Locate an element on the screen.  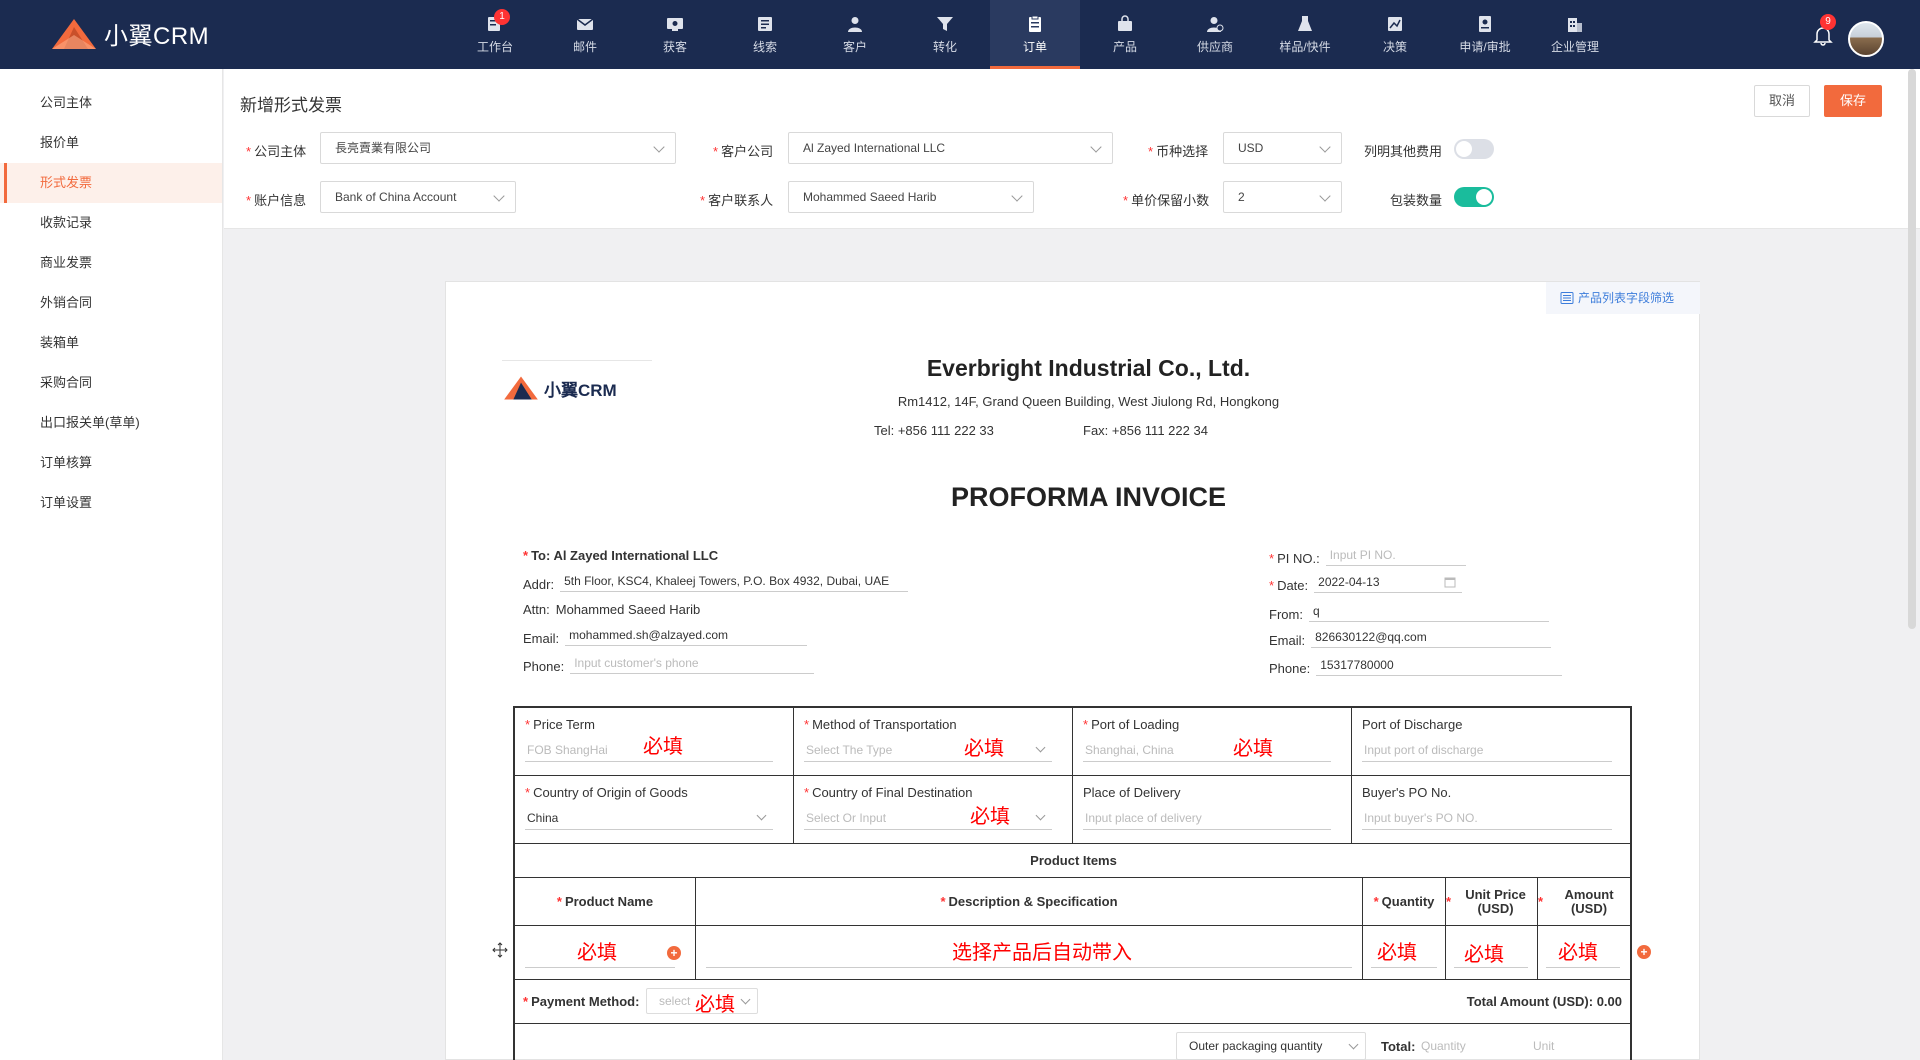
delivery-input: Input place of delivery is located at coordinates (1207, 818).